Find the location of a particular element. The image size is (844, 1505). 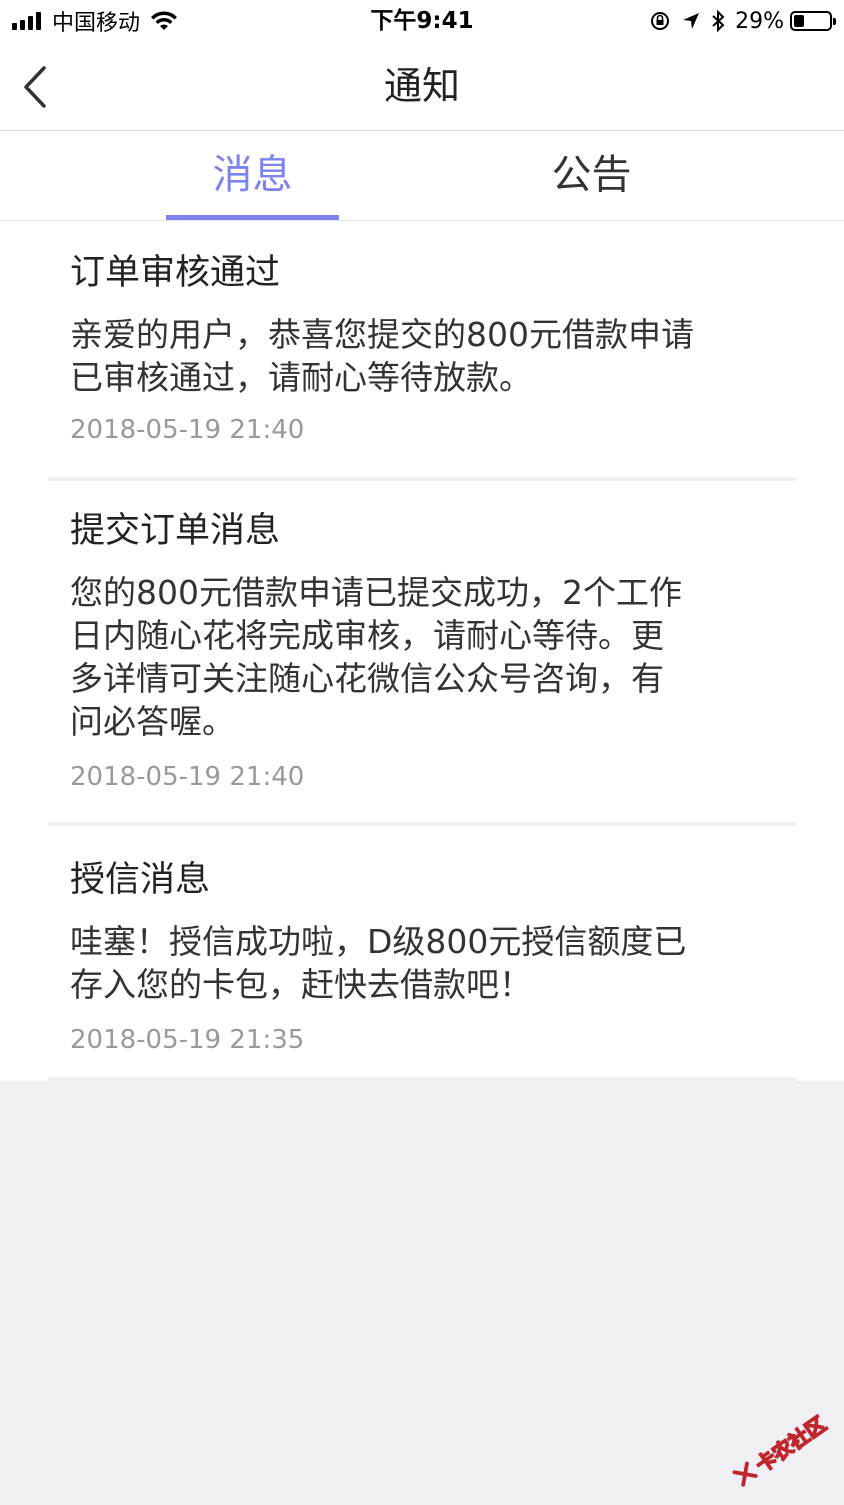

nav-bar: 通知 is located at coordinates (422, 86).